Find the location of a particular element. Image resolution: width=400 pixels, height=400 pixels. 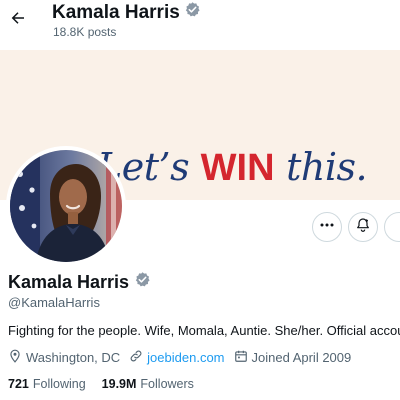

header-name: Kamala Harris is located at coordinates (116, 12).